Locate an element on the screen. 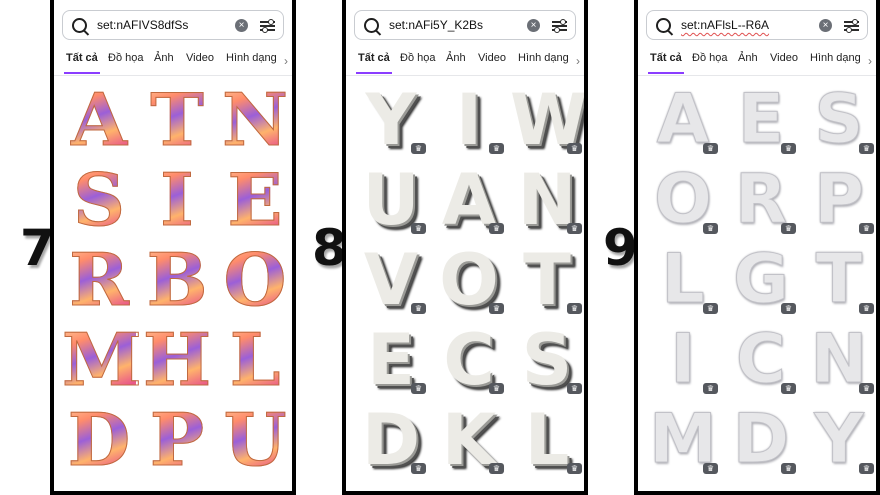 The height and width of the screenshot is (495, 880). result-item: G ♛ is located at coordinates (761, 279).